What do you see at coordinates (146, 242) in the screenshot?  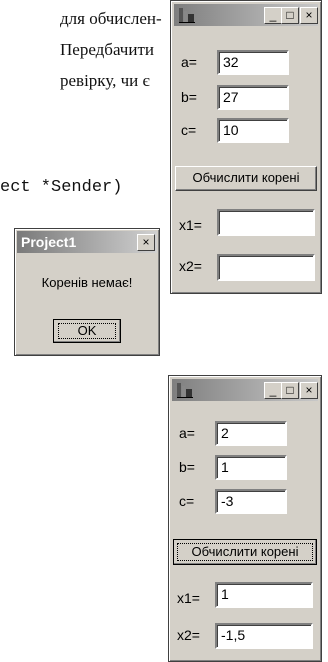 I see `message-box-close-button: ×` at bounding box center [146, 242].